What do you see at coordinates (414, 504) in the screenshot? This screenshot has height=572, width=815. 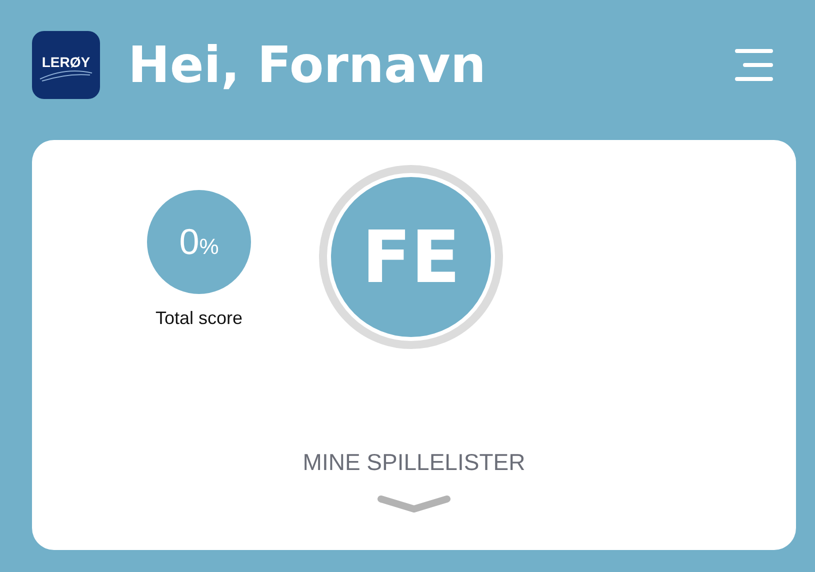 I see `chevron-down-icon` at bounding box center [414, 504].